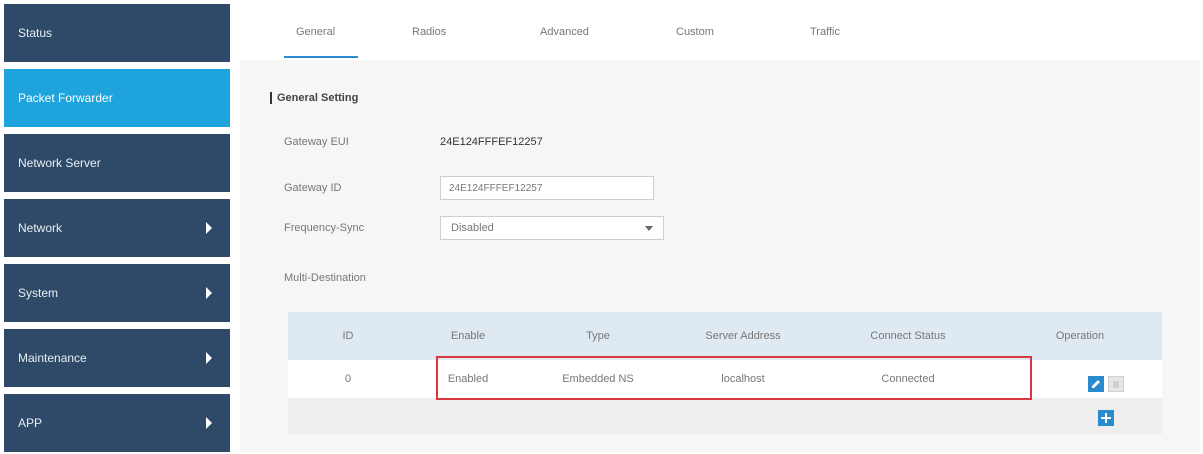 Image resolution: width=1203 pixels, height=454 pixels. I want to click on column-header-server-address: Server Address, so click(743, 336).